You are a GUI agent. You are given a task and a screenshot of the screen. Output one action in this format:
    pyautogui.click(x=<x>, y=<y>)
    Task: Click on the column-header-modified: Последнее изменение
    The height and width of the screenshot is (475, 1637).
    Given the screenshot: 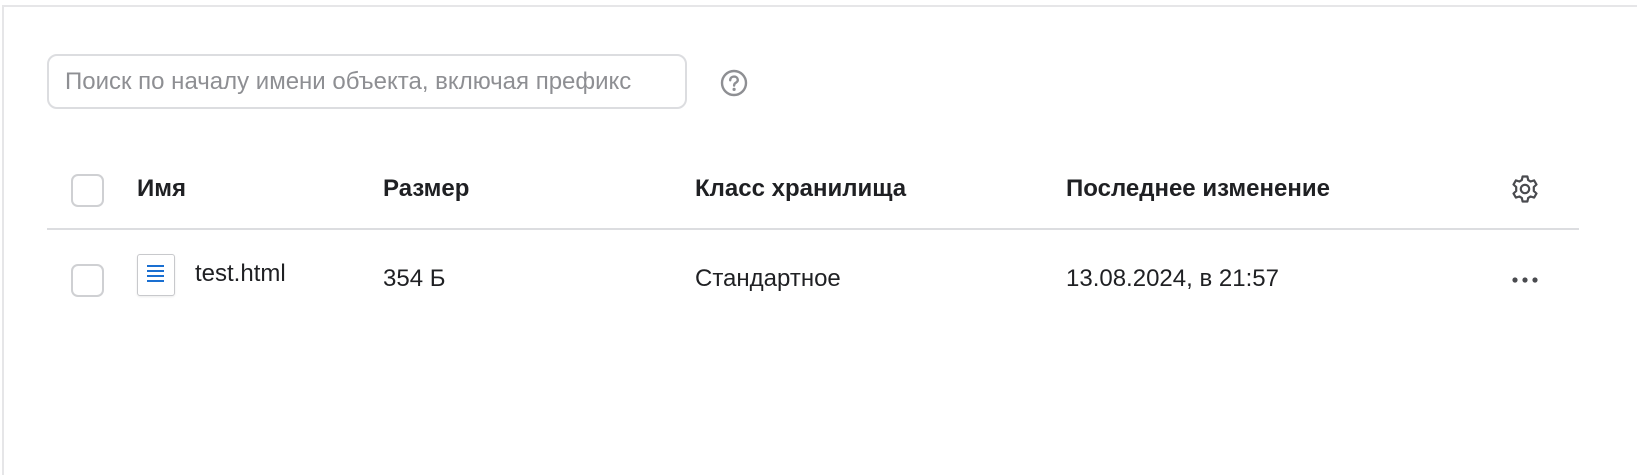 What is the action you would take?
    pyautogui.click(x=1198, y=189)
    